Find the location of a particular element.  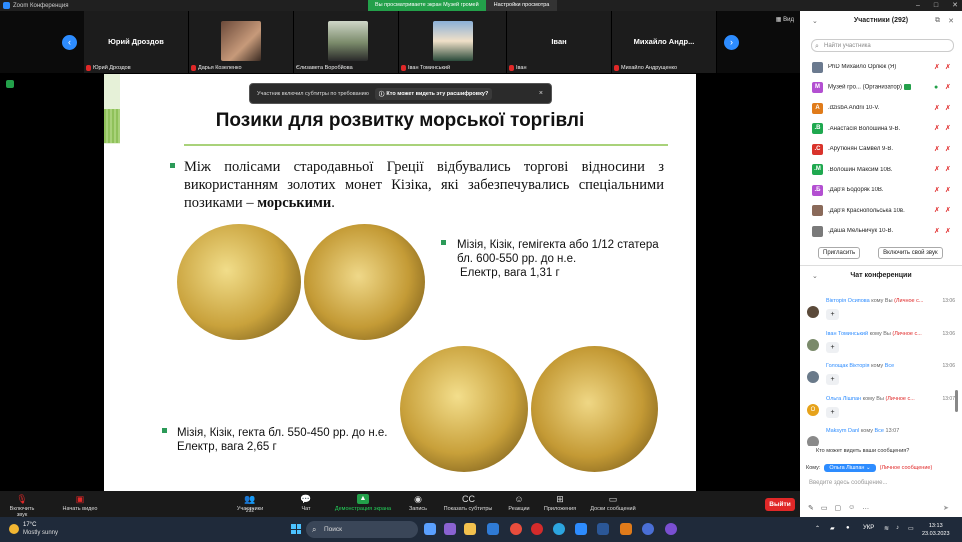

gallery-next-button: › is located at coordinates (731, 42).